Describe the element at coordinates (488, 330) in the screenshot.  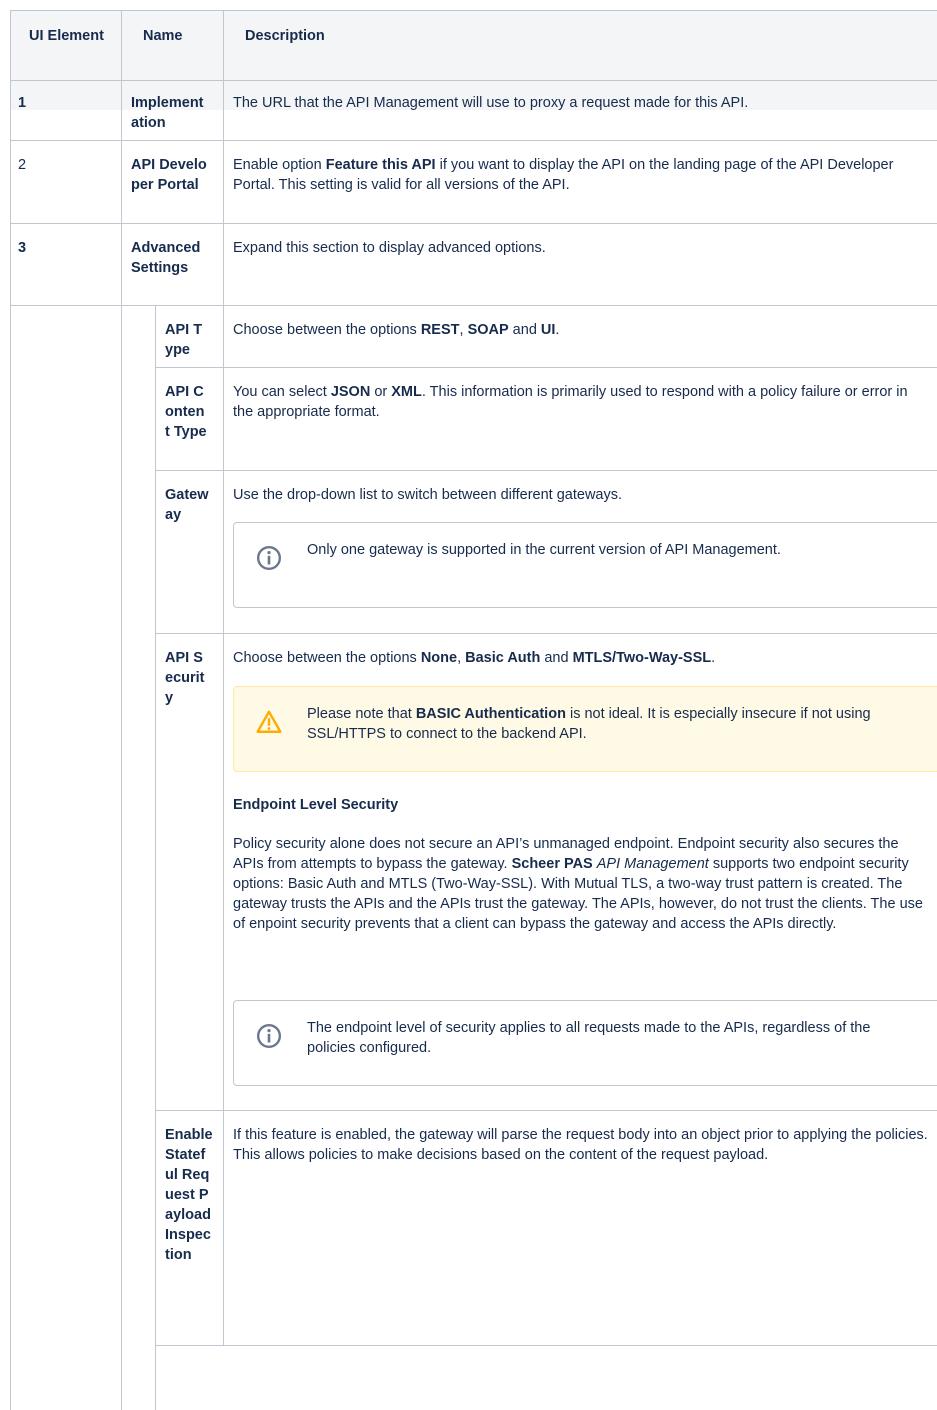
I see `api-type-option-soap: SOAP` at that location.